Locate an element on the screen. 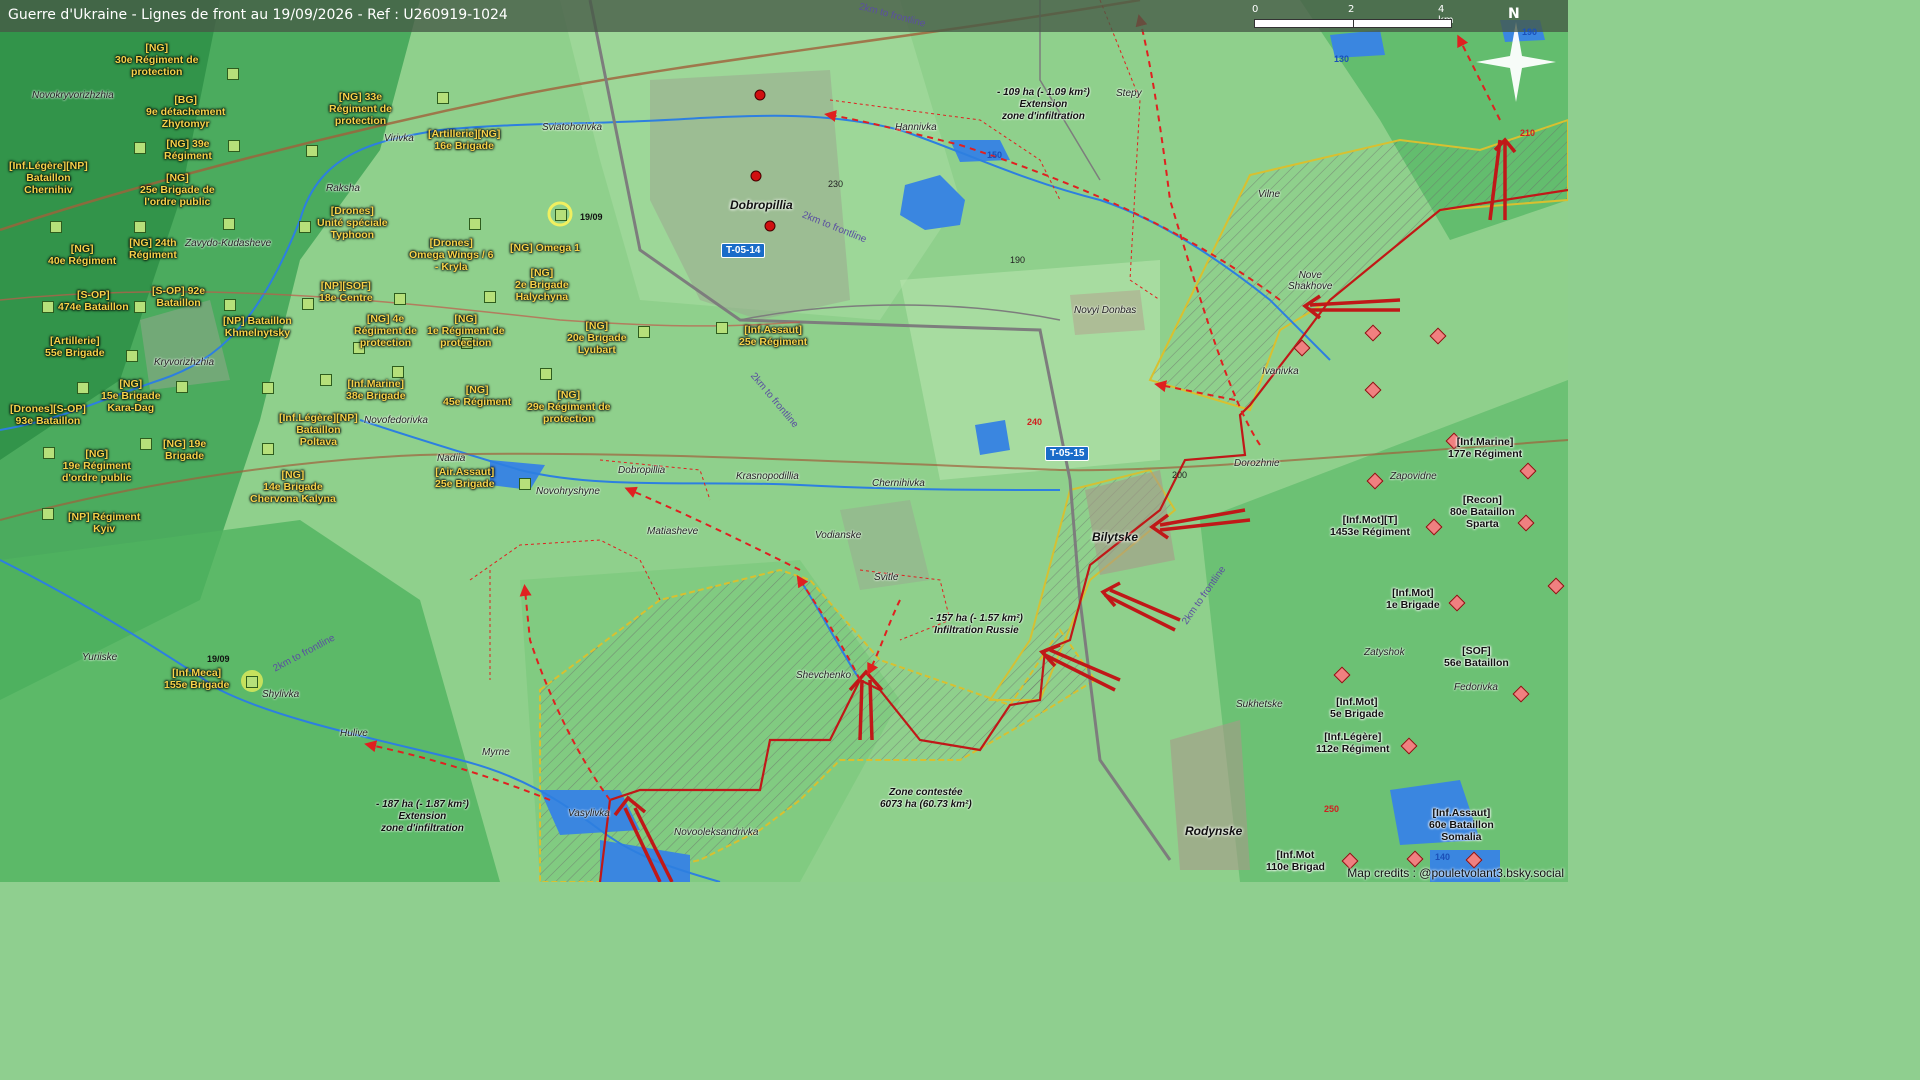 This screenshot has height=1080, width=1920. city-dobropillia: Dobropillia is located at coordinates (761, 205).